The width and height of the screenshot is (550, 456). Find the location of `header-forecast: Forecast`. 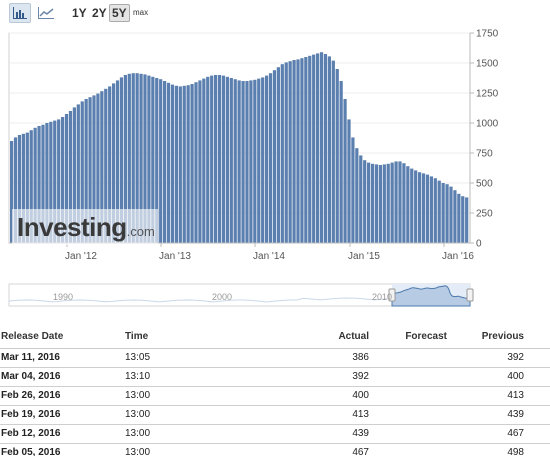

header-forecast: Forecast is located at coordinates (408, 337).